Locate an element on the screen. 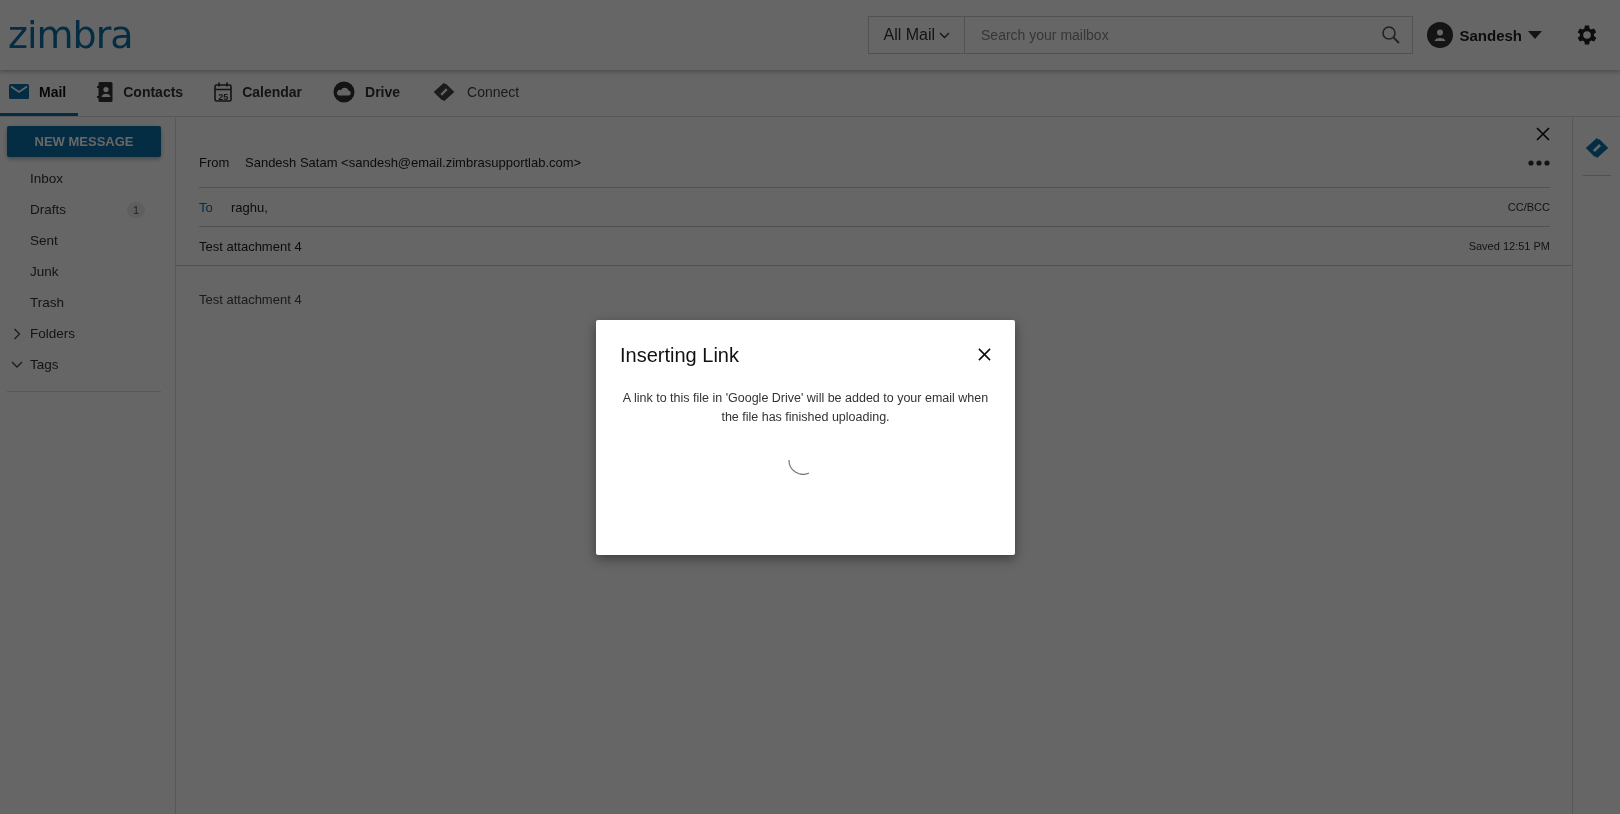 The height and width of the screenshot is (814, 1620). nav-tab: 25 Calendar is located at coordinates (260, 93).